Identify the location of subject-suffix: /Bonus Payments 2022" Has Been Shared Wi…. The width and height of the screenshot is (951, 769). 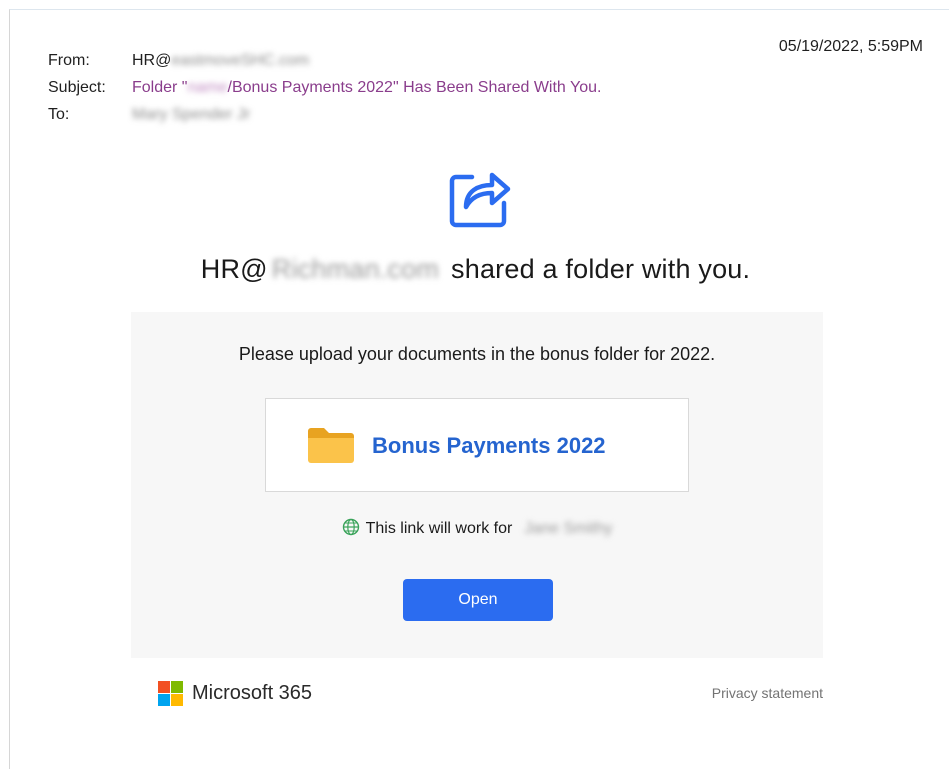
(414, 87).